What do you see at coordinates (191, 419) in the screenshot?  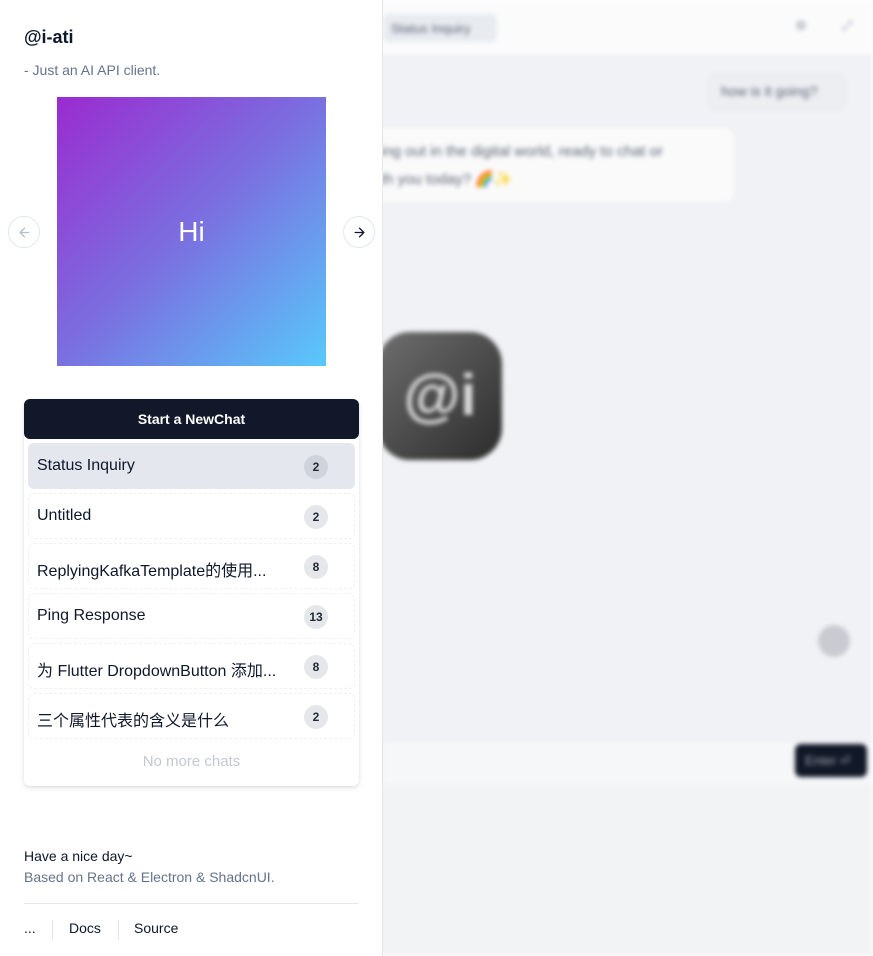 I see `new-chat-button: Start a NewChat` at bounding box center [191, 419].